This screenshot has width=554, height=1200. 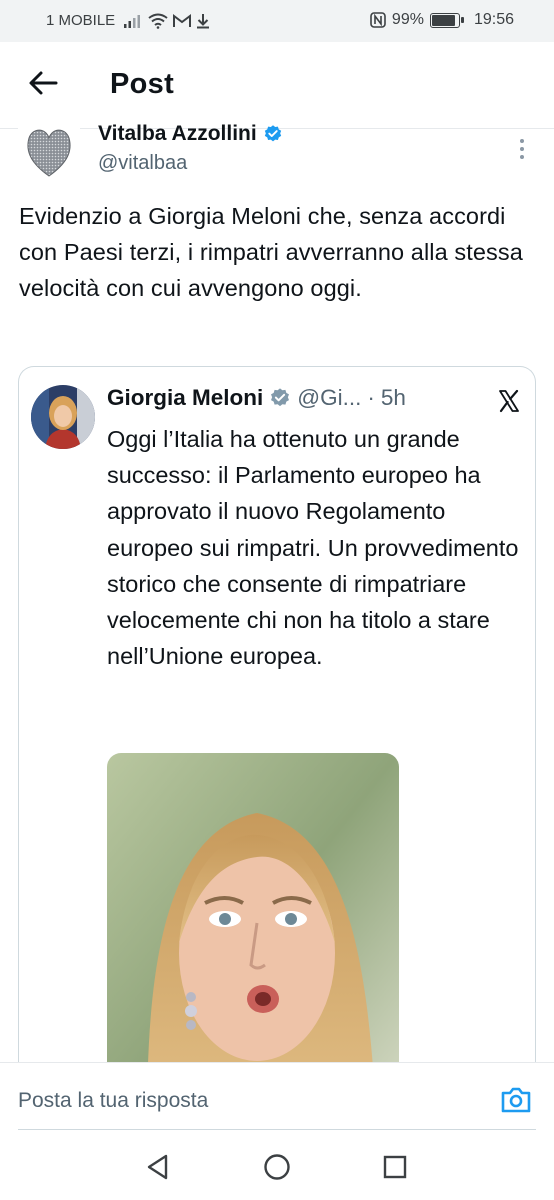 I want to click on status-bar-left: 1 MOBILE, so click(x=128, y=20).